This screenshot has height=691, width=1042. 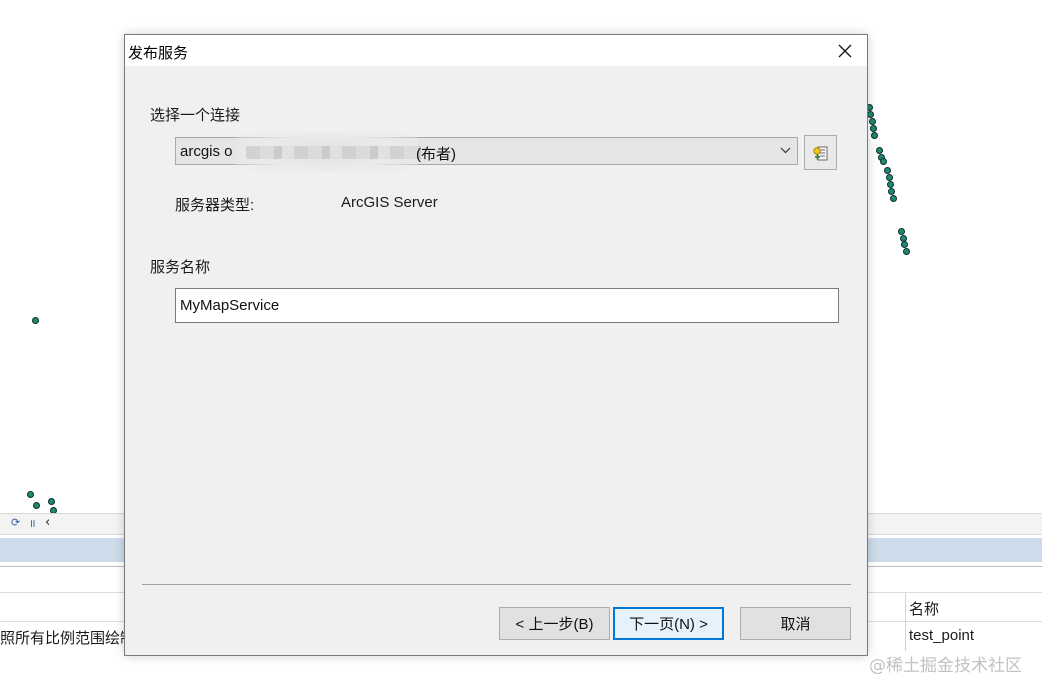 I want to click on button-separator, so click(x=496, y=584).